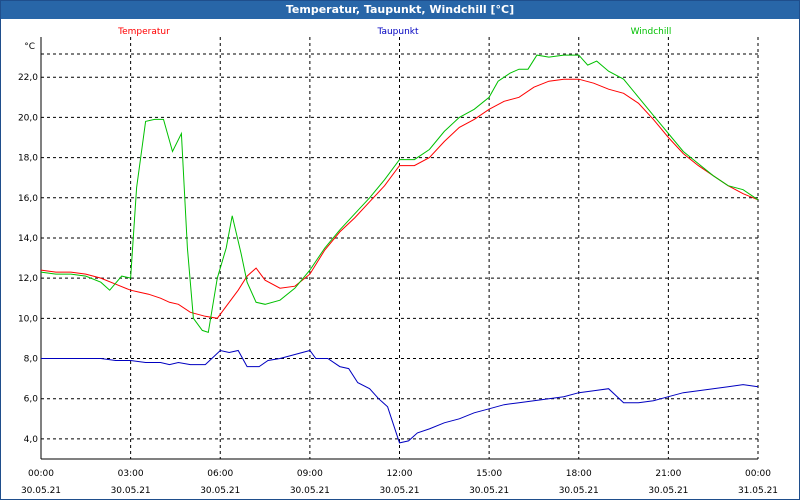 This screenshot has width=800, height=500. I want to click on legend-temperatur: Temperatur, so click(143, 32).